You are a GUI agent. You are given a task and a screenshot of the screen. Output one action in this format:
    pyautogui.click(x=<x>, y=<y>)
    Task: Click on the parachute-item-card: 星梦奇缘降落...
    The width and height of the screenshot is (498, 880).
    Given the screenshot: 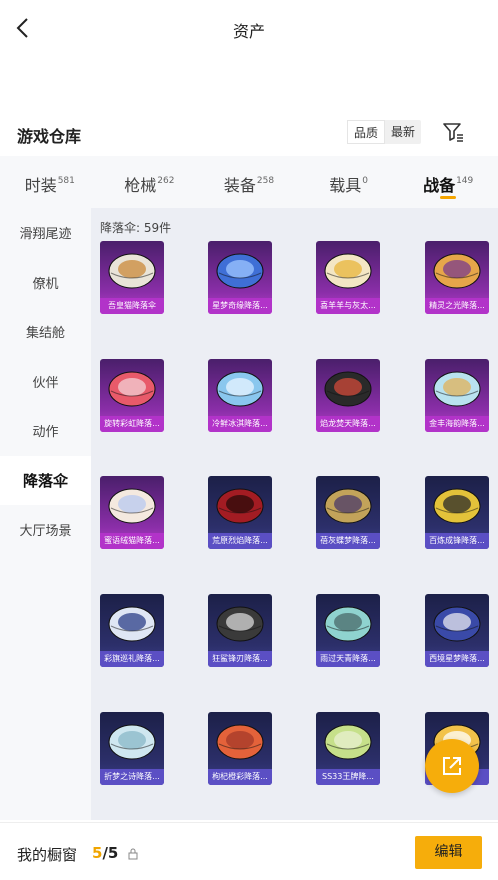 What is the action you would take?
    pyautogui.click(x=240, y=277)
    